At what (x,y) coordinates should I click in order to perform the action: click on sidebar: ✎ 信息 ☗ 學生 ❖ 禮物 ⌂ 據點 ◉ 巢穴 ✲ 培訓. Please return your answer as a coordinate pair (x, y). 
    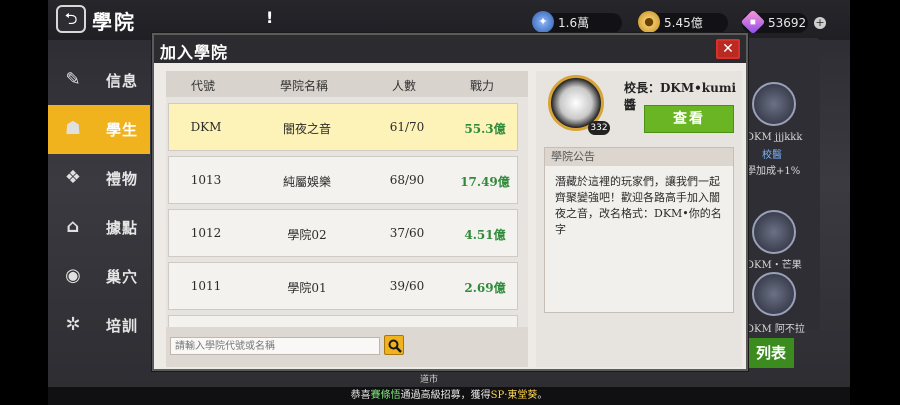
    Looking at the image, I should click on (99, 203).